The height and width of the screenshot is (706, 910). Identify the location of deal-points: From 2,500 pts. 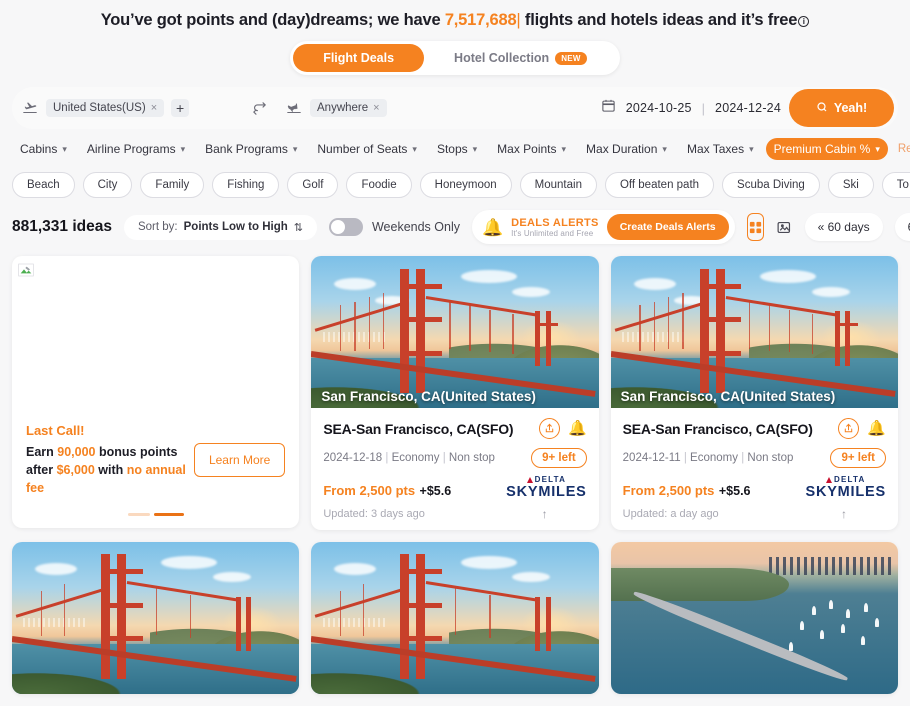
(369, 490).